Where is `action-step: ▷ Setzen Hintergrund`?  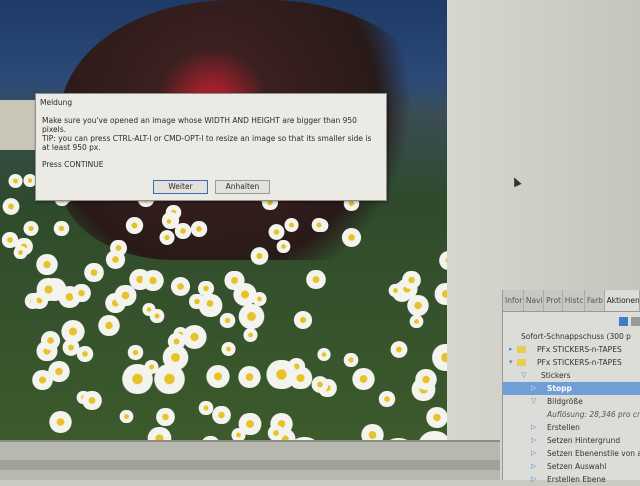
action-step: ▷ Setzen Hintergrund is located at coordinates (571, 440).